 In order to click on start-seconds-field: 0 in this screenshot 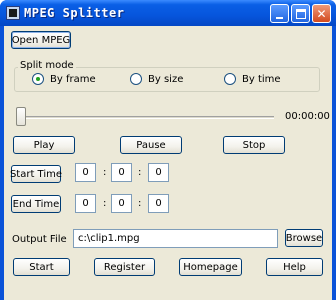, I will do `click(158, 172)`.